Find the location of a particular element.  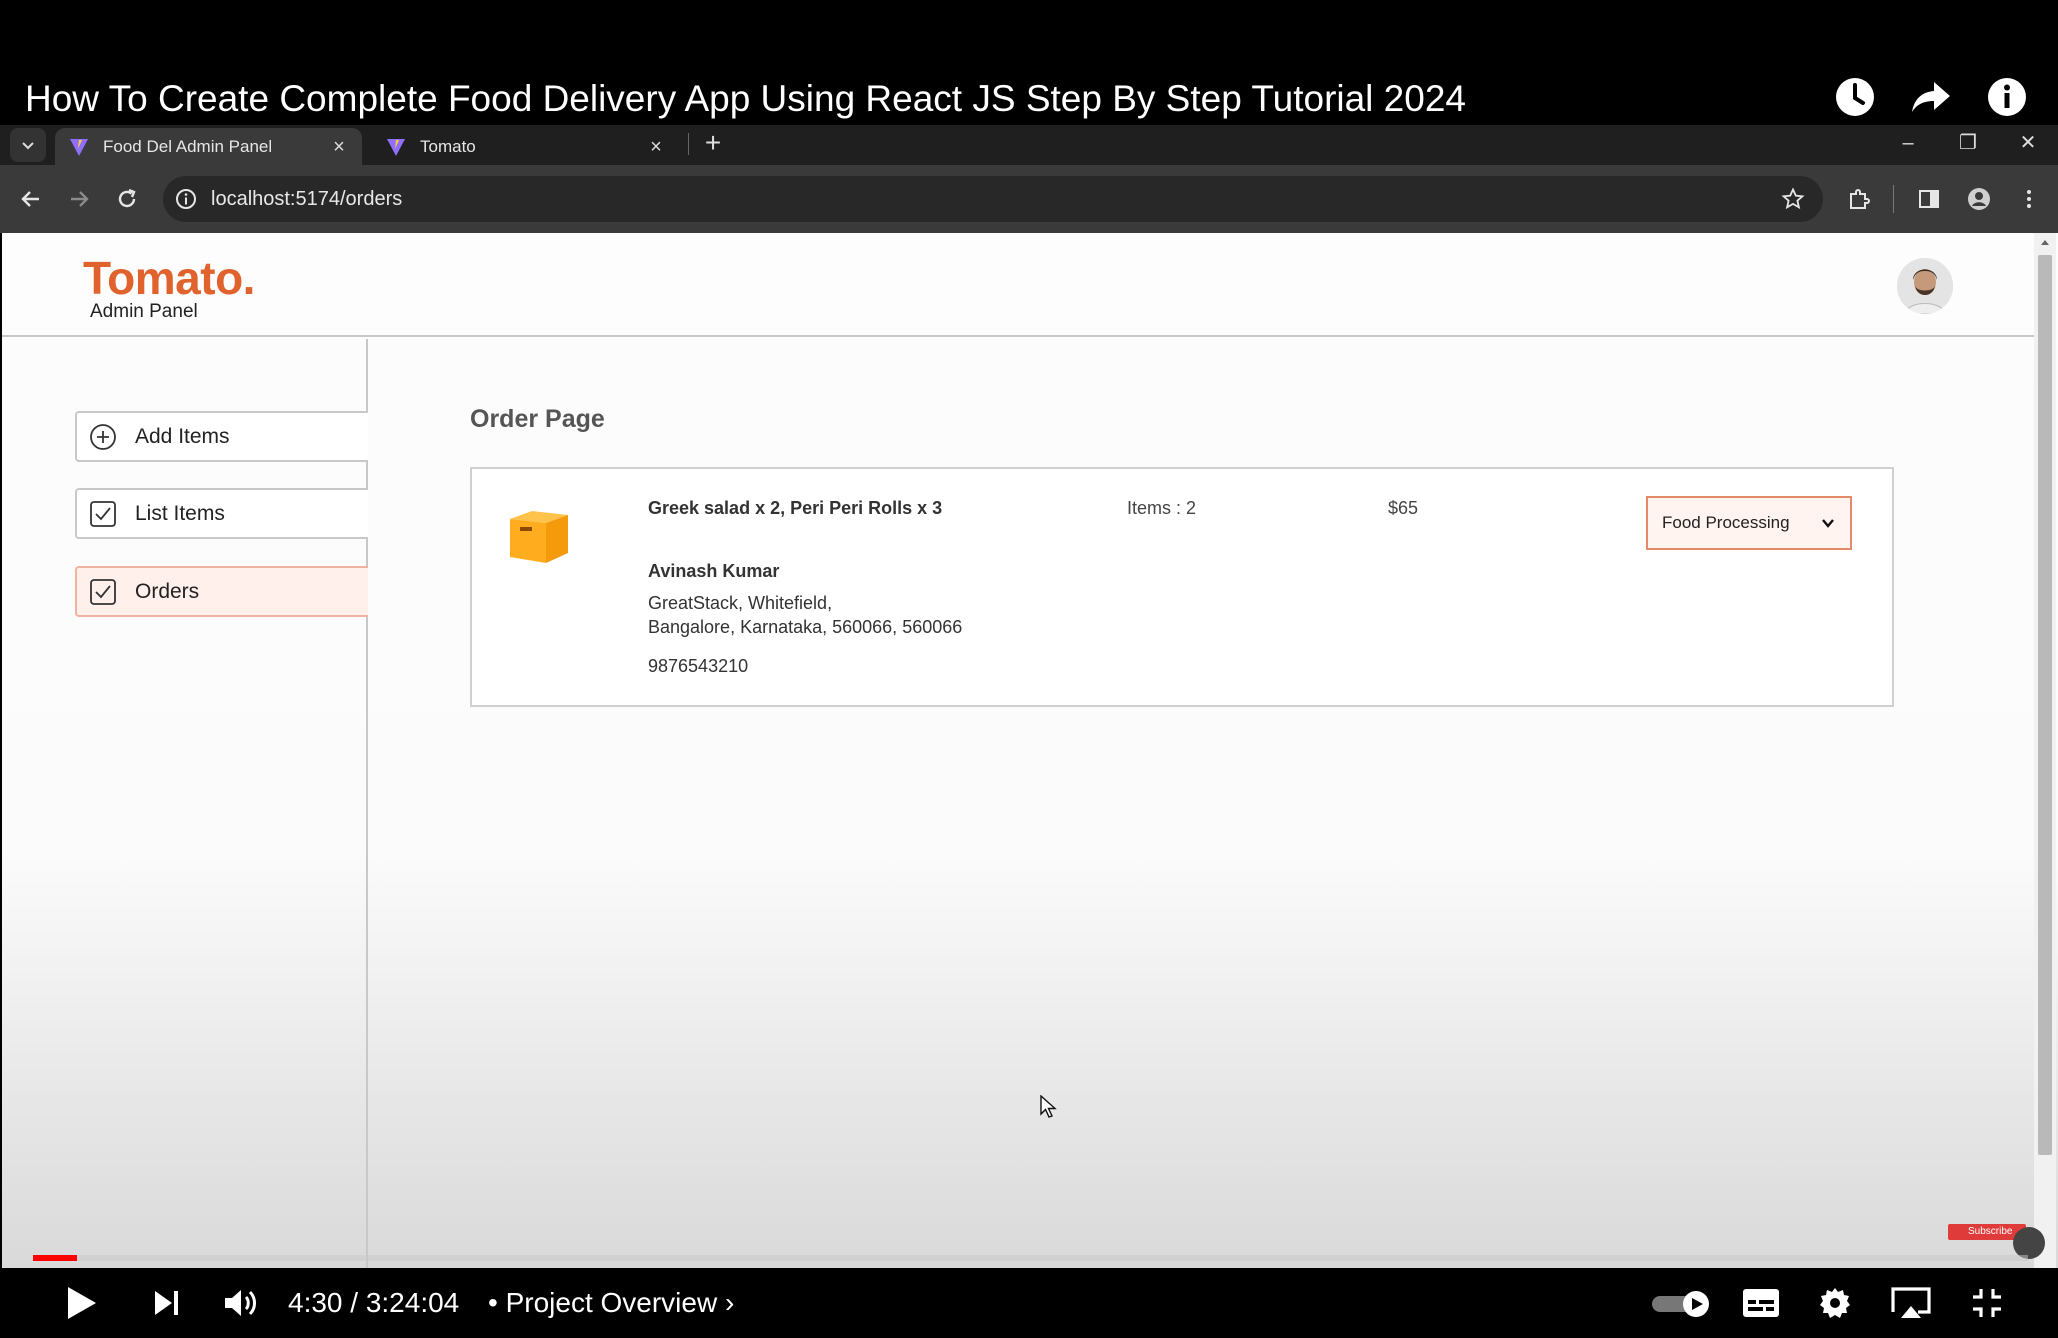

gear-icon is located at coordinates (1835, 1303).